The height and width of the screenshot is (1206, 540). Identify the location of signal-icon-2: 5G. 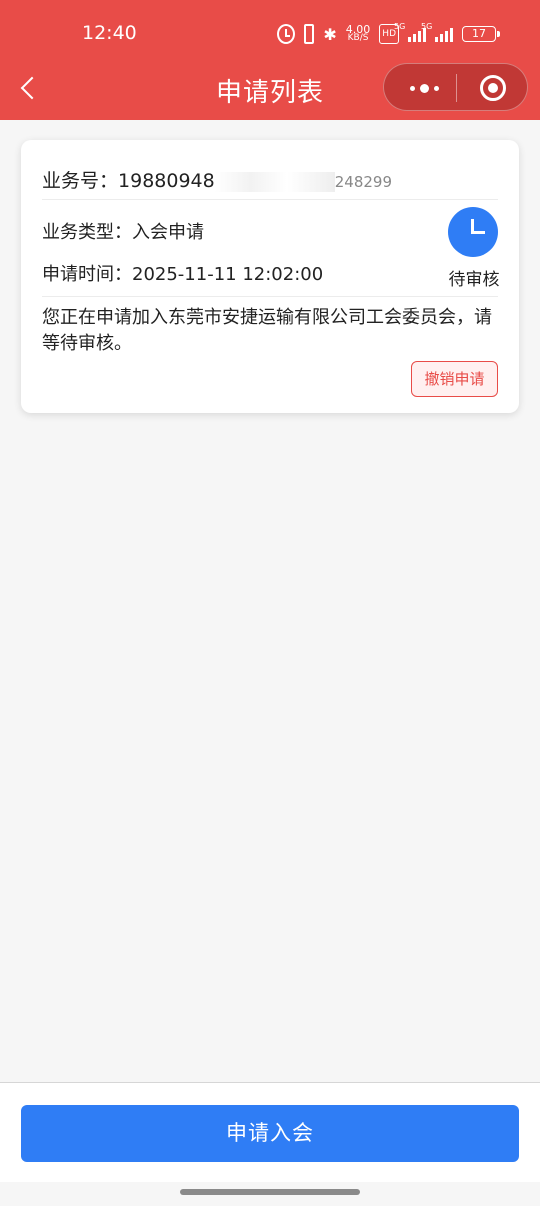
(437, 32).